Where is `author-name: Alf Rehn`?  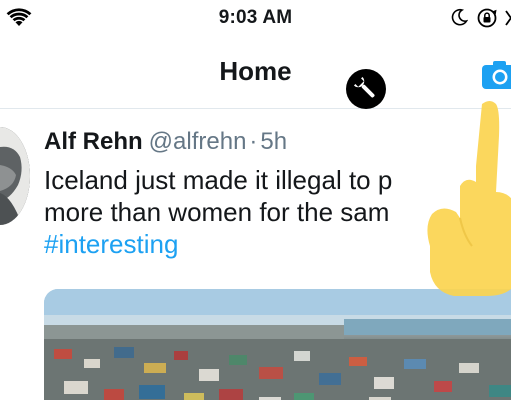
author-name: Alf Rehn is located at coordinates (93, 141).